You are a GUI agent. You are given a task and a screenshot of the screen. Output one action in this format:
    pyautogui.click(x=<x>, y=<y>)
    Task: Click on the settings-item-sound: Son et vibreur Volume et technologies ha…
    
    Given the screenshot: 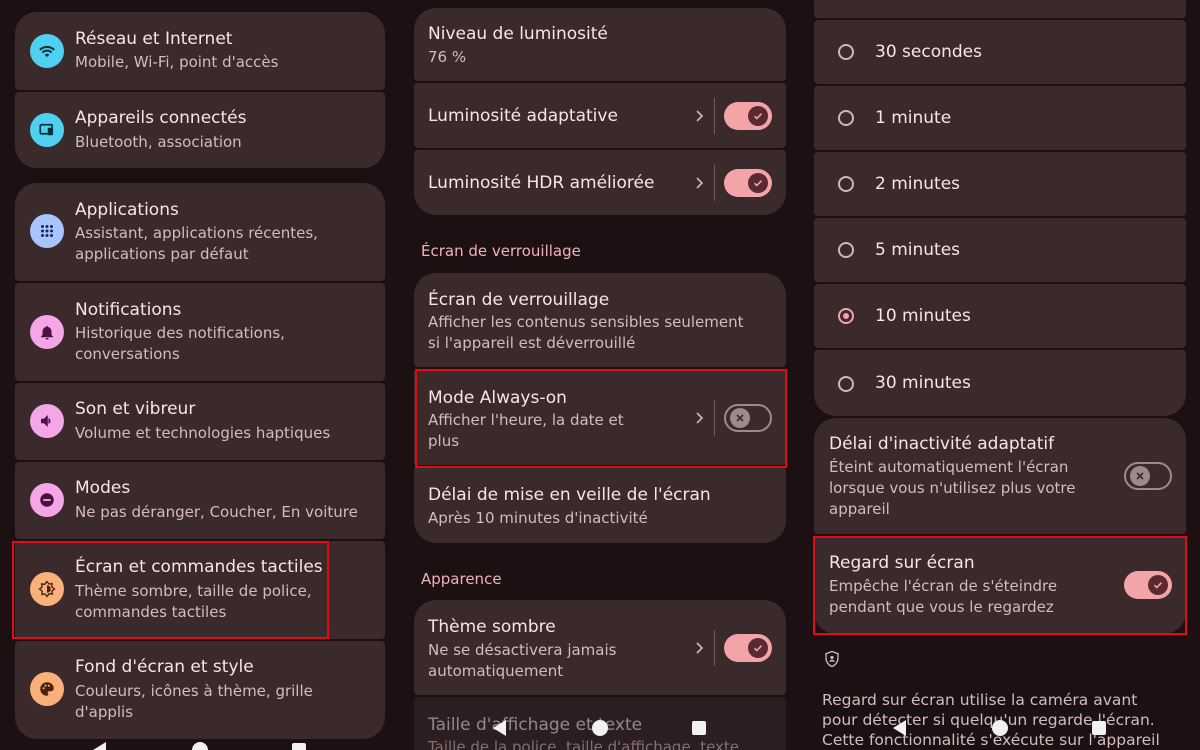 What is the action you would take?
    pyautogui.click(x=200, y=421)
    